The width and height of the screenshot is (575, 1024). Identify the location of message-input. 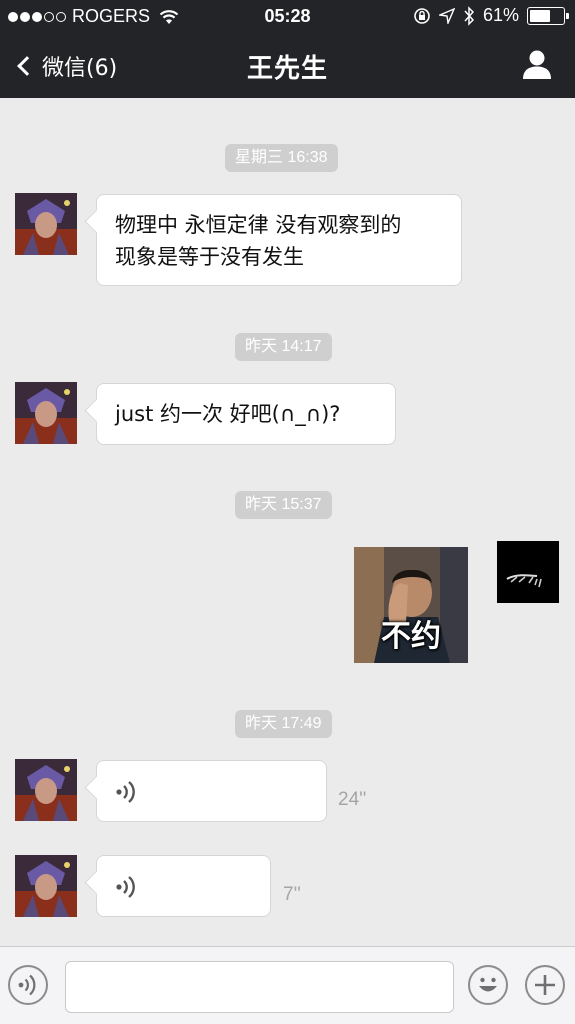
(259, 987).